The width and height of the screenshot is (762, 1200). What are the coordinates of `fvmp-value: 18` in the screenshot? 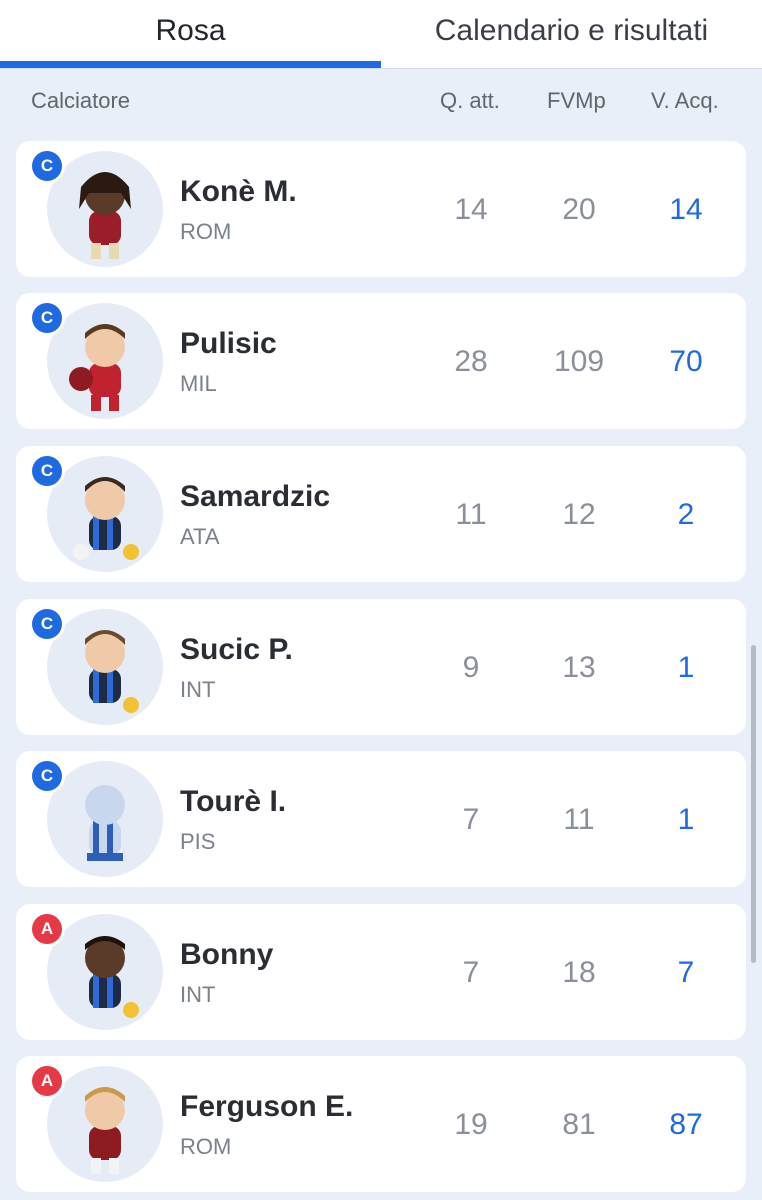 It's located at (579, 972).